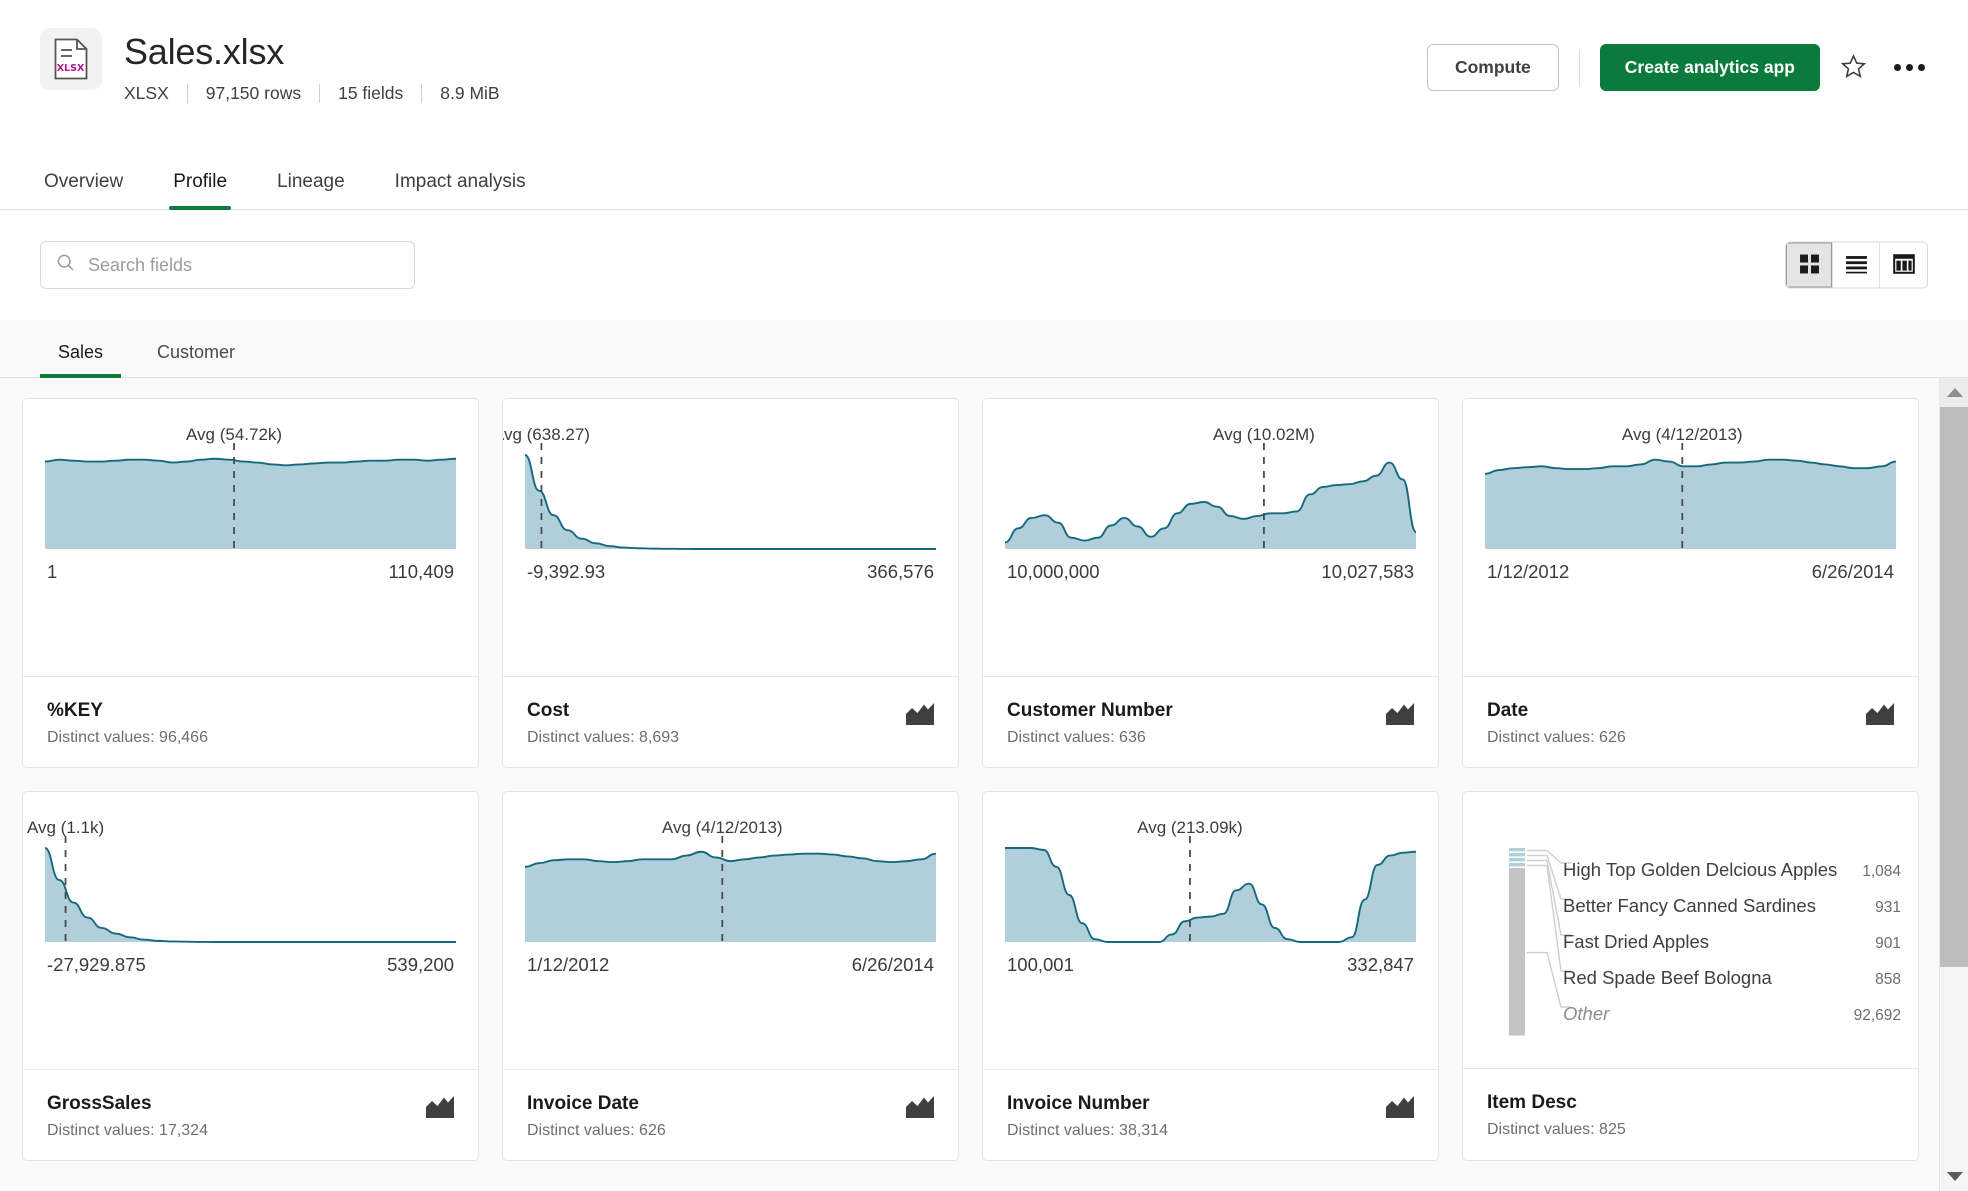 This screenshot has width=1968, height=1191. What do you see at coordinates (200, 190) in the screenshot?
I see `tab-profile: Profile` at bounding box center [200, 190].